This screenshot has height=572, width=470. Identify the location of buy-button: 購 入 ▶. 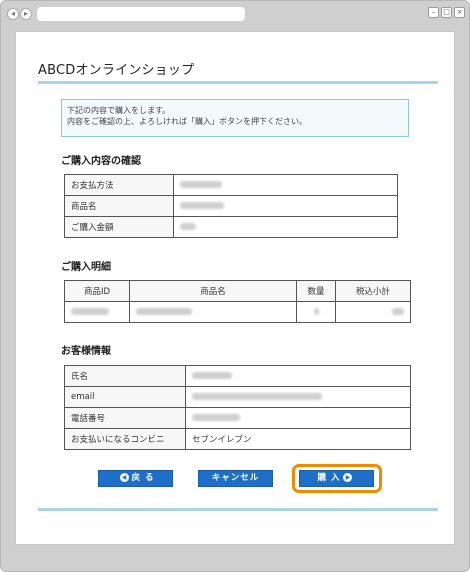
(336, 478).